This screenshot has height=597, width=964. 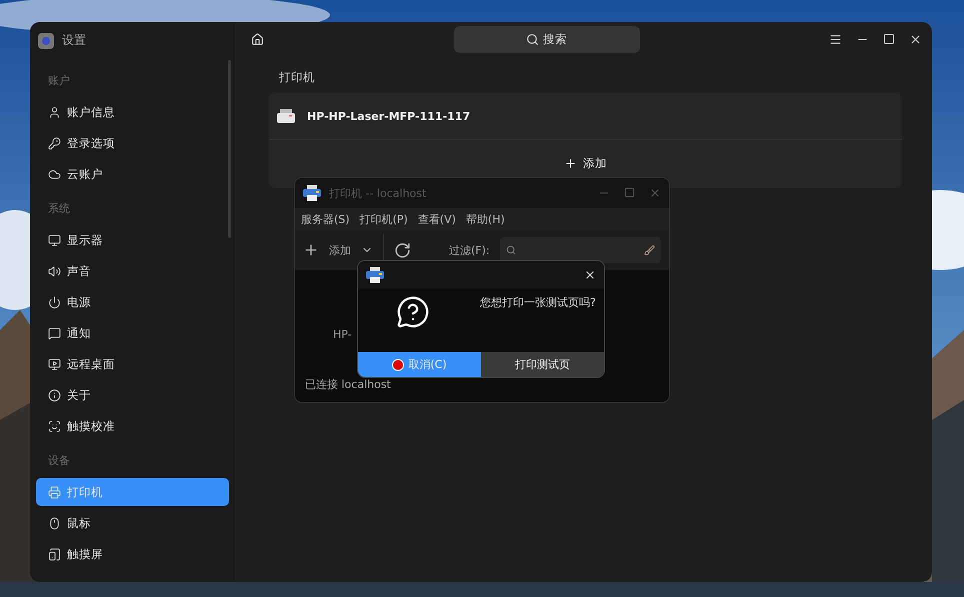 I want to click on page-title: 打印机, so click(x=297, y=77).